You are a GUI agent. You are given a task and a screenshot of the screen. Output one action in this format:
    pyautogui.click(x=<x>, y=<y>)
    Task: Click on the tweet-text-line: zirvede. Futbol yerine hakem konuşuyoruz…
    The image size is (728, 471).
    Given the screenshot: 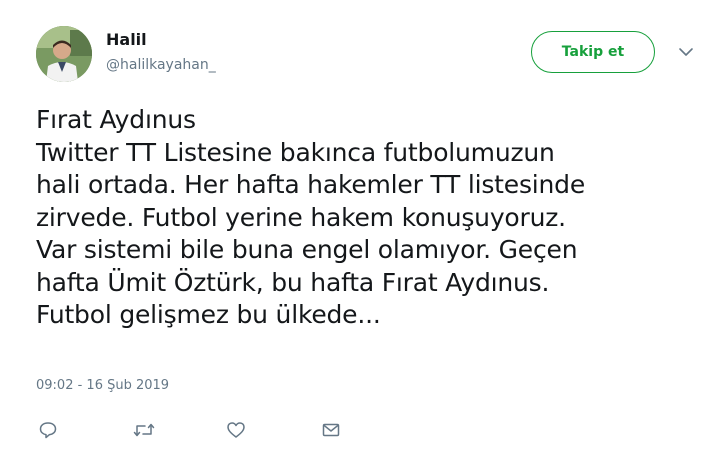 What is the action you would take?
    pyautogui.click(x=301, y=217)
    